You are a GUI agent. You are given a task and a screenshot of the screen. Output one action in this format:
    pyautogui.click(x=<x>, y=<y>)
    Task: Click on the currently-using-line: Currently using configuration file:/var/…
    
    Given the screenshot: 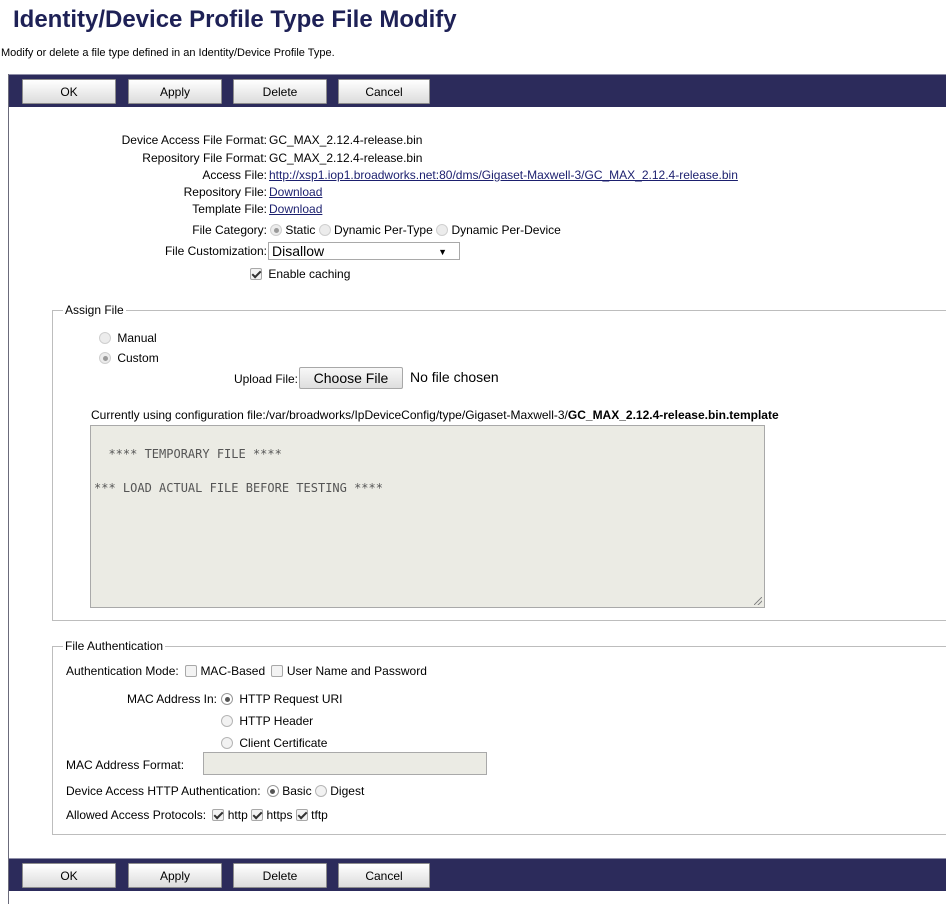 What is the action you would take?
    pyautogui.click(x=435, y=415)
    